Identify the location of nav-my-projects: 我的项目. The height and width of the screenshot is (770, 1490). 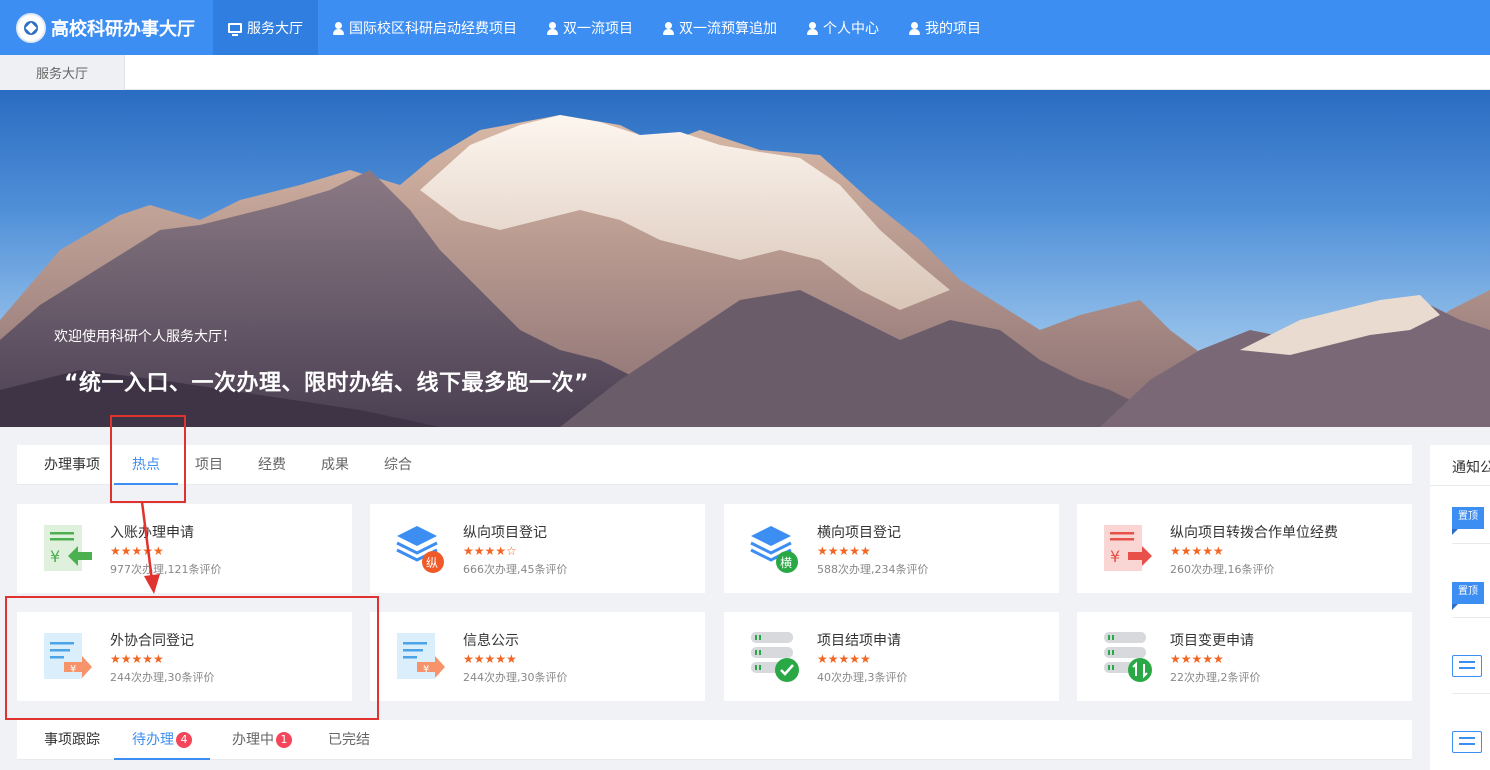
(945, 27).